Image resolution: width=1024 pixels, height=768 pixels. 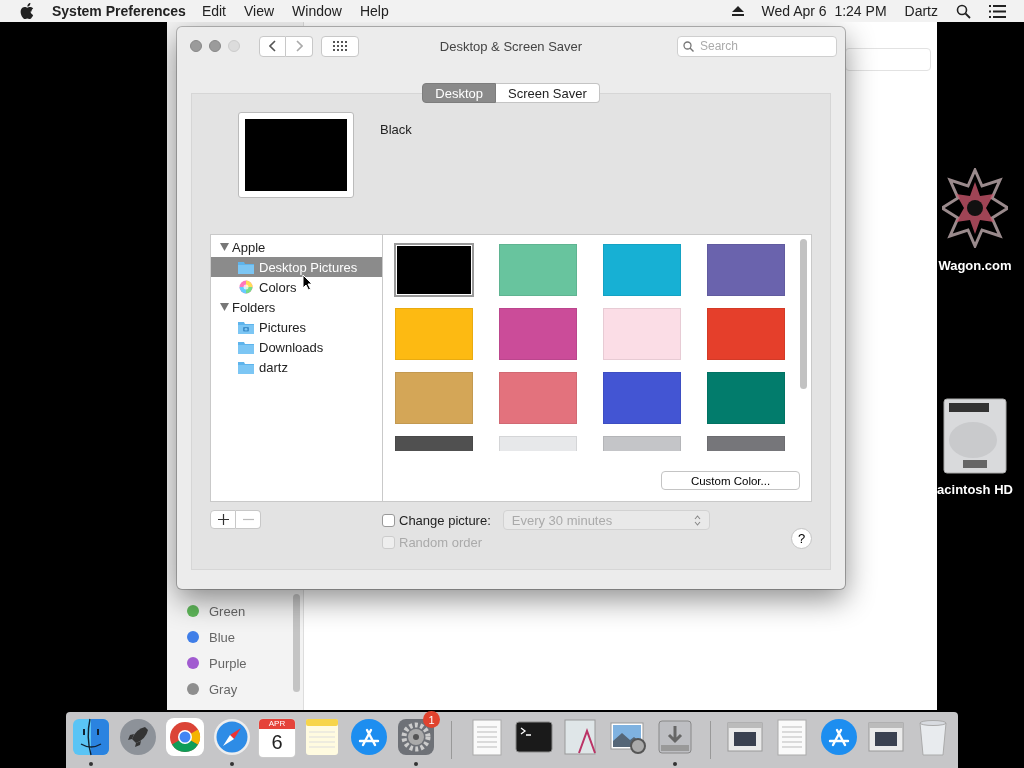 What do you see at coordinates (215, 46) in the screenshot?
I see `minimize-button` at bounding box center [215, 46].